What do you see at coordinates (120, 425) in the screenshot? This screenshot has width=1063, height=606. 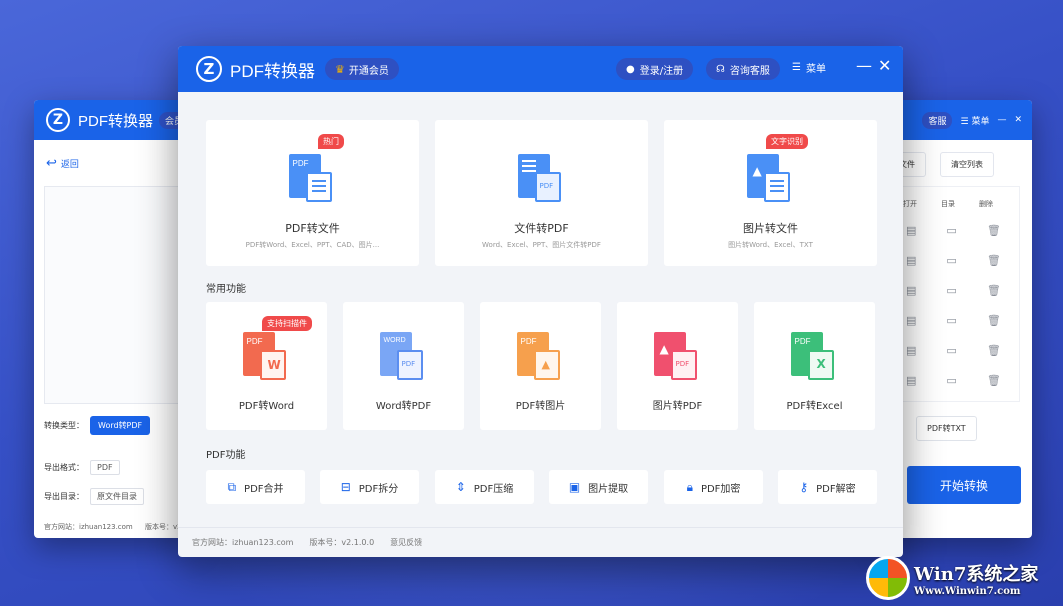 I see `convert-type-button: Word转PDF` at bounding box center [120, 425].